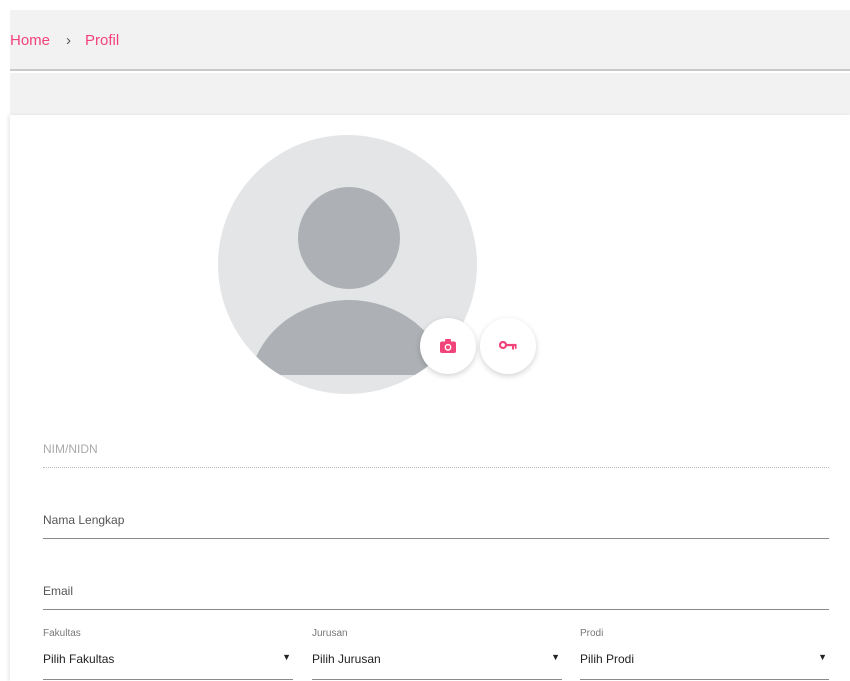 The image size is (850, 681). Describe the element at coordinates (607, 659) in the screenshot. I see `prodi-value: Pilih Prodi` at that location.